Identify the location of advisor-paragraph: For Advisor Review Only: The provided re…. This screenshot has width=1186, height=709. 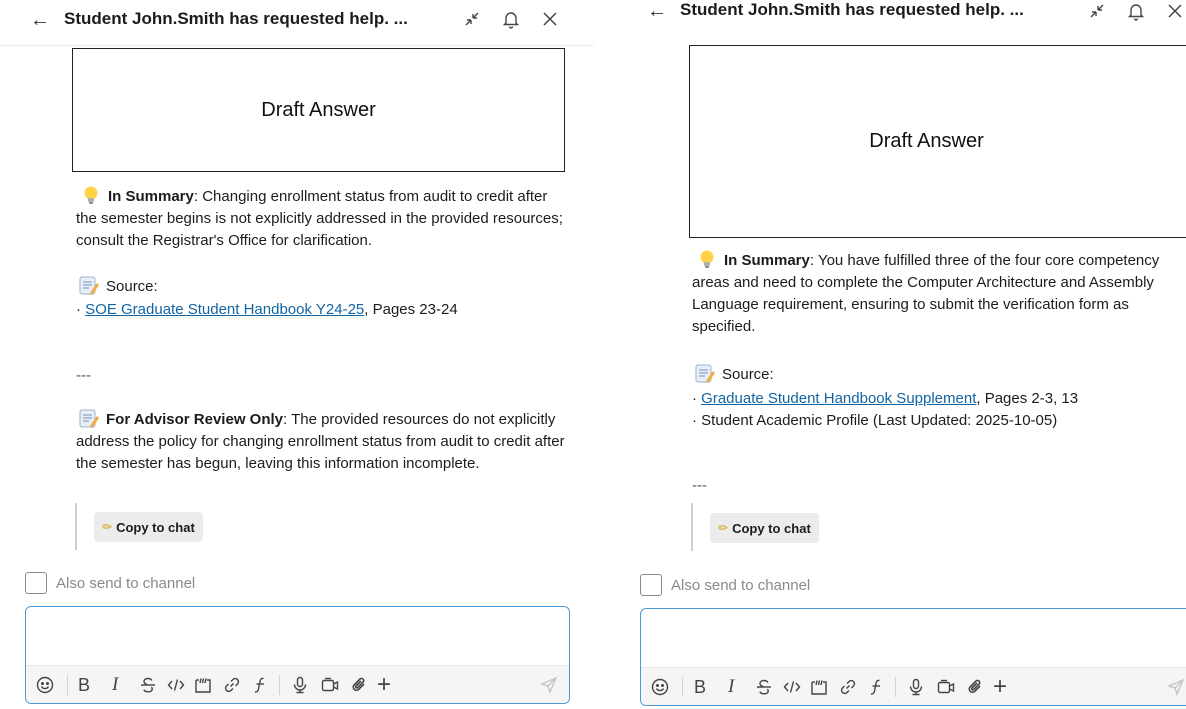
(321, 441).